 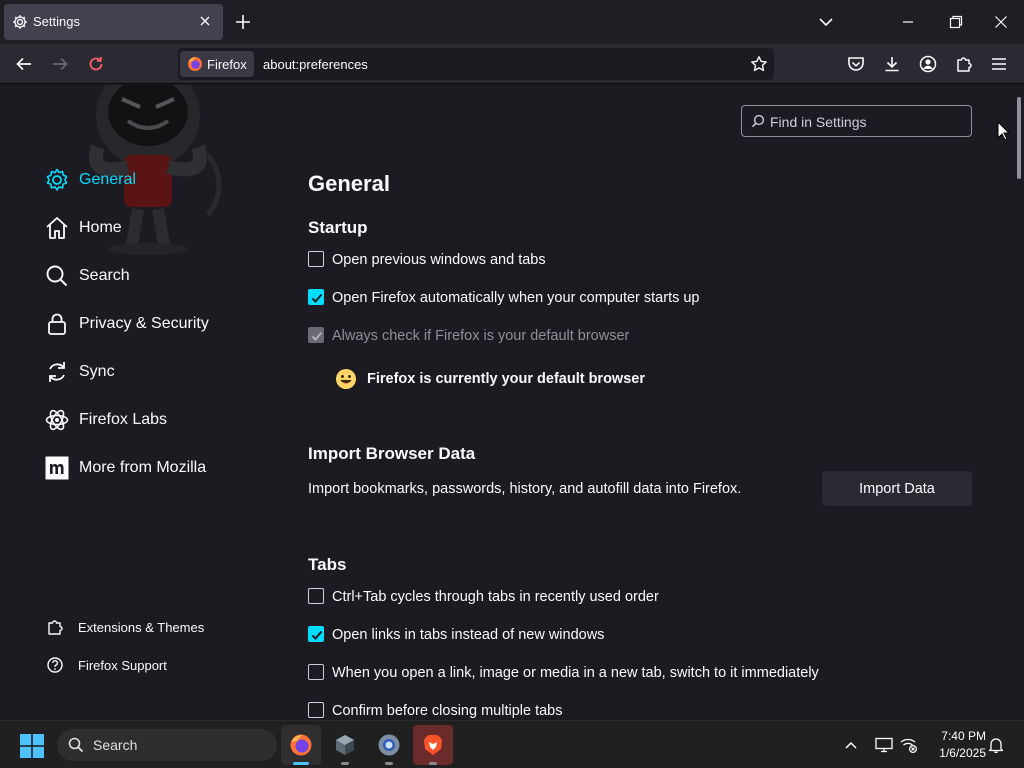 I want to click on smiley-face-icon, so click(x=346, y=379).